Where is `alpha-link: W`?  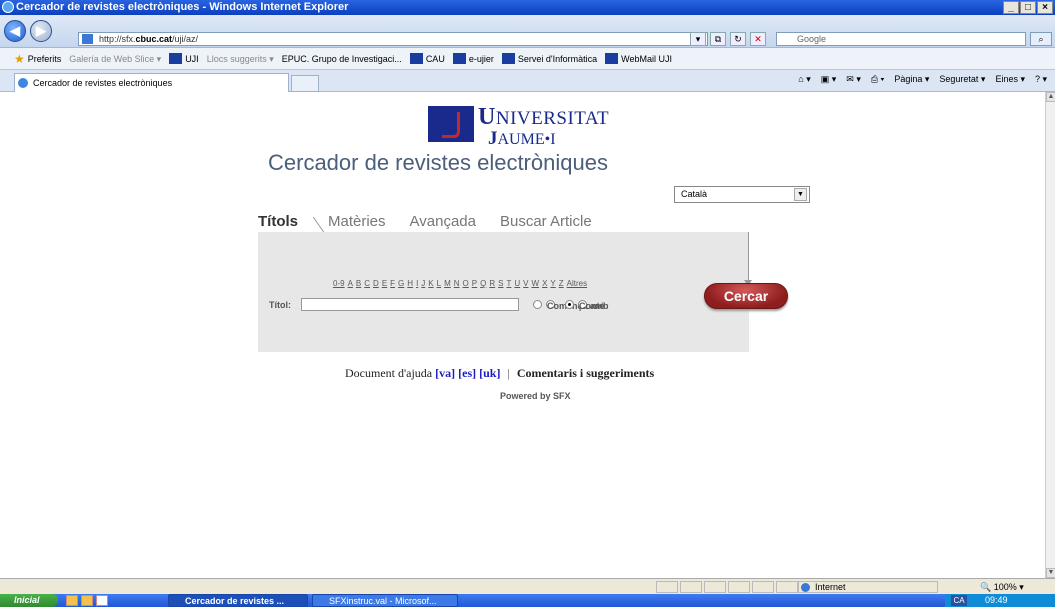
alpha-link: W is located at coordinates (536, 283).